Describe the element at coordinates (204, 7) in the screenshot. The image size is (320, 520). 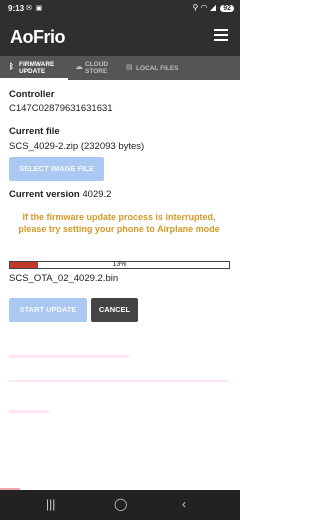
I see `wifi-icon: ◠` at that location.